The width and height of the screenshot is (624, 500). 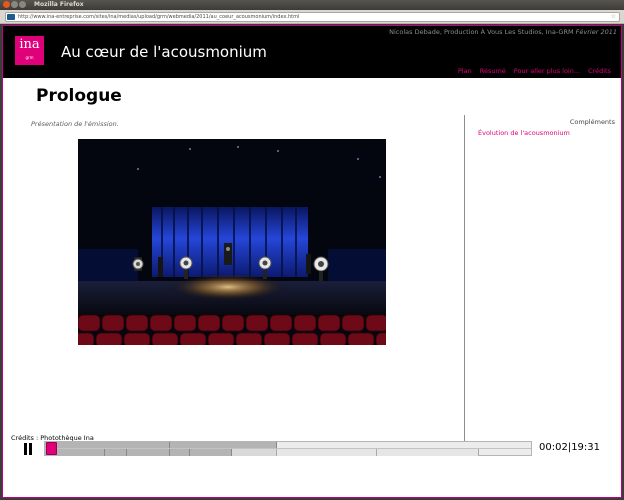 I want to click on pause-button, so click(x=28, y=449).